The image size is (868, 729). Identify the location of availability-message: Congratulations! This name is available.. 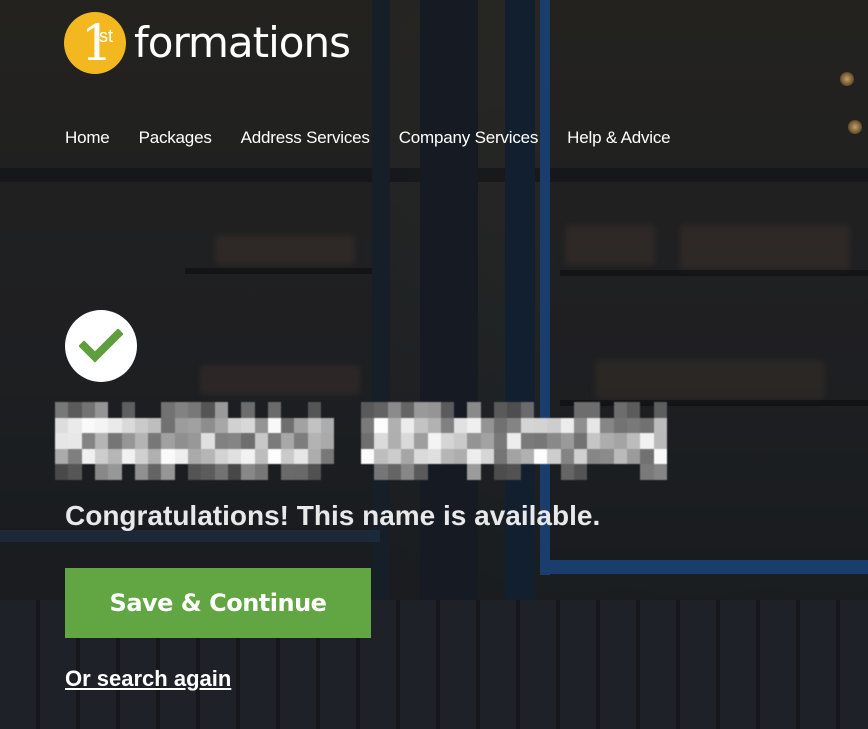
(333, 515).